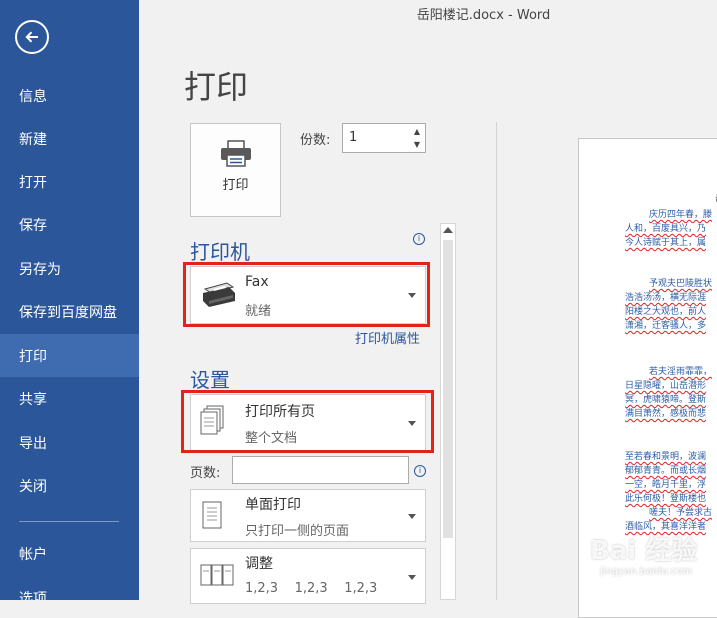 The width and height of the screenshot is (717, 618). Describe the element at coordinates (308, 423) in the screenshot. I see `print-range-dropdown: 打印所有页 整个文档` at that location.